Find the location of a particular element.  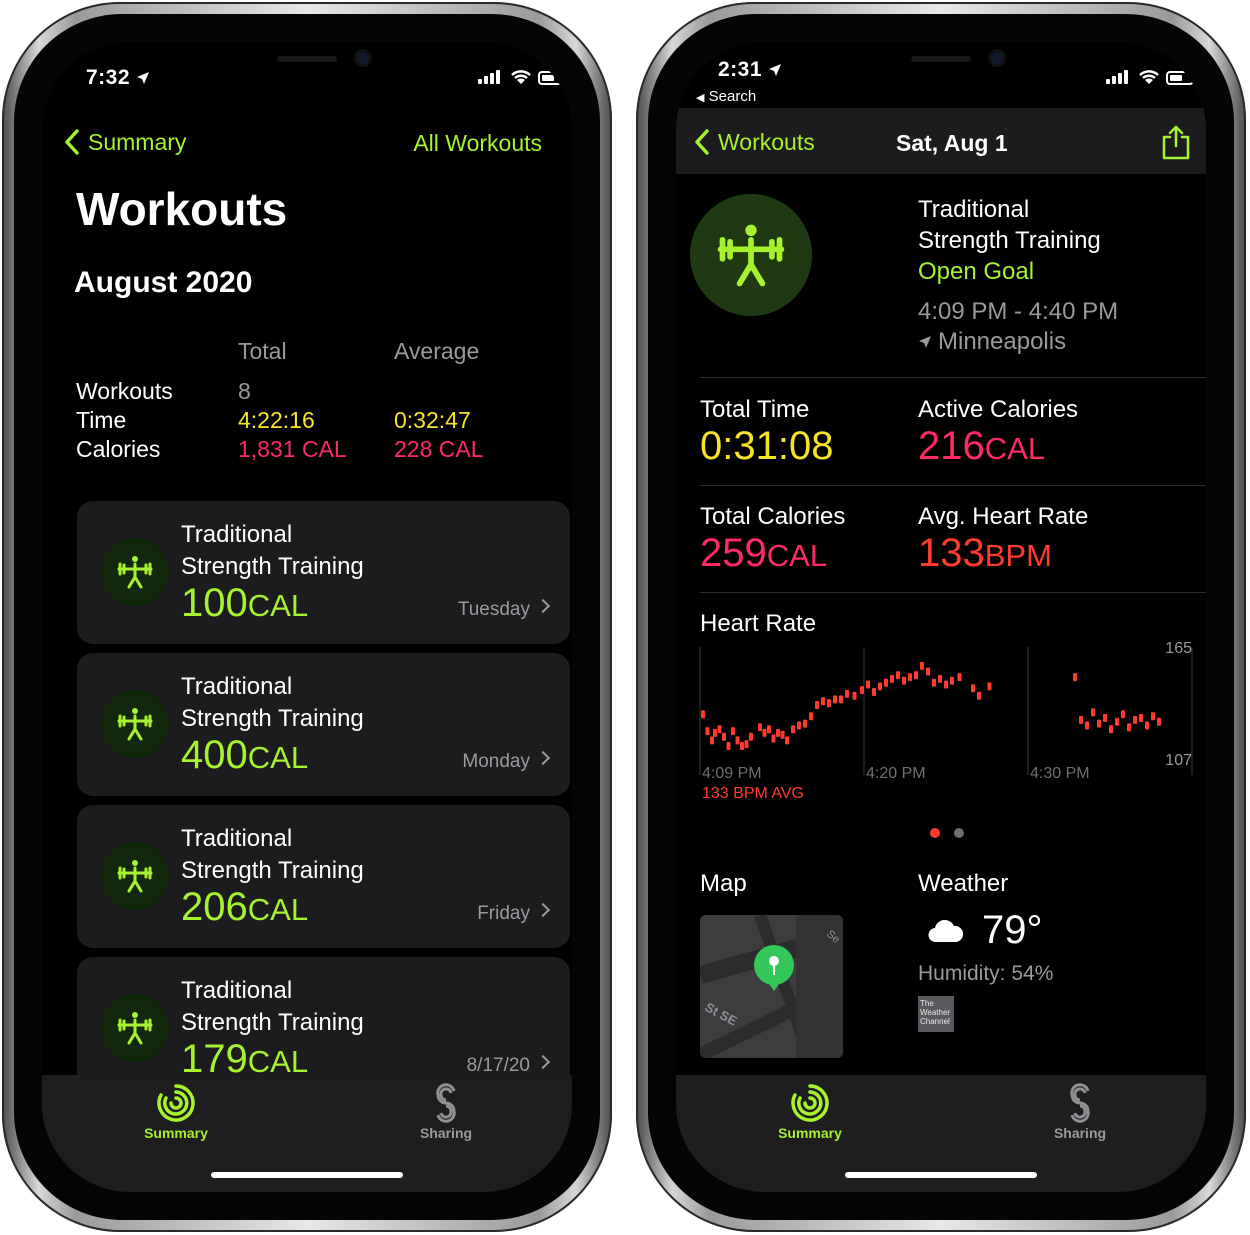

notch is located at coordinates (941, 67).